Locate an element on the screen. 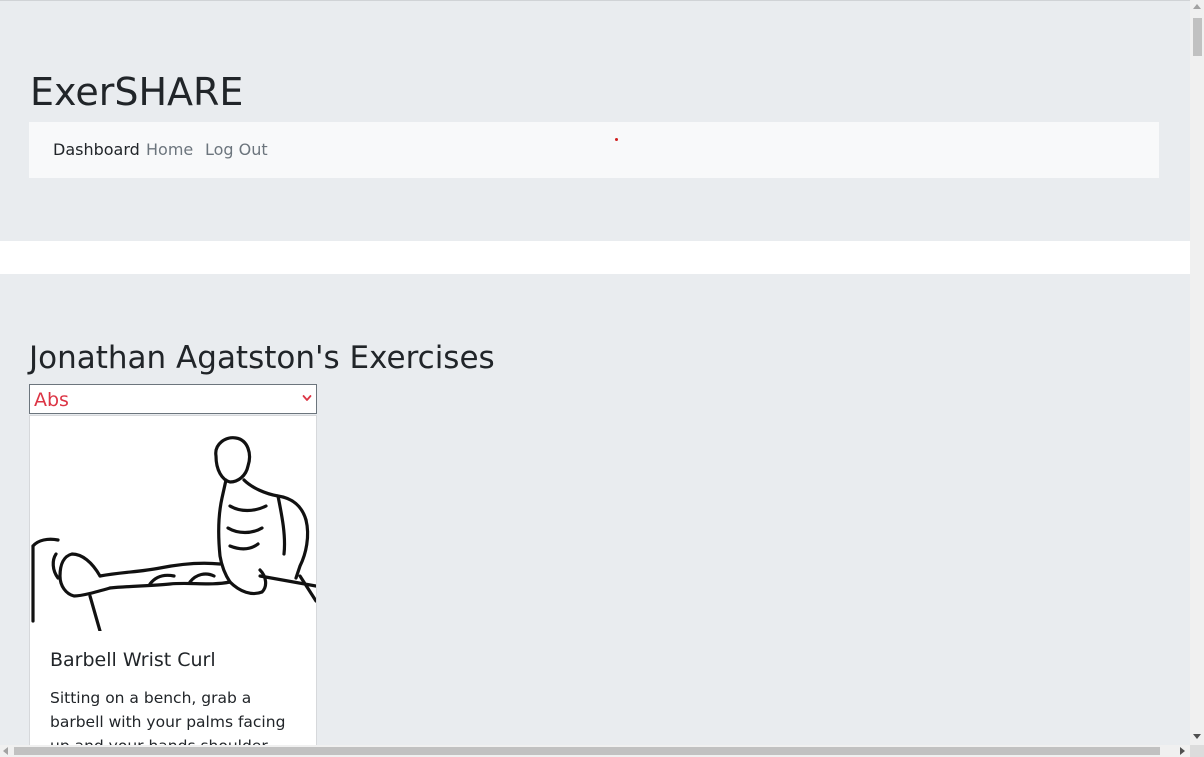 This screenshot has width=1204, height=757. vertical-scrollbar is located at coordinates (1197, 372).